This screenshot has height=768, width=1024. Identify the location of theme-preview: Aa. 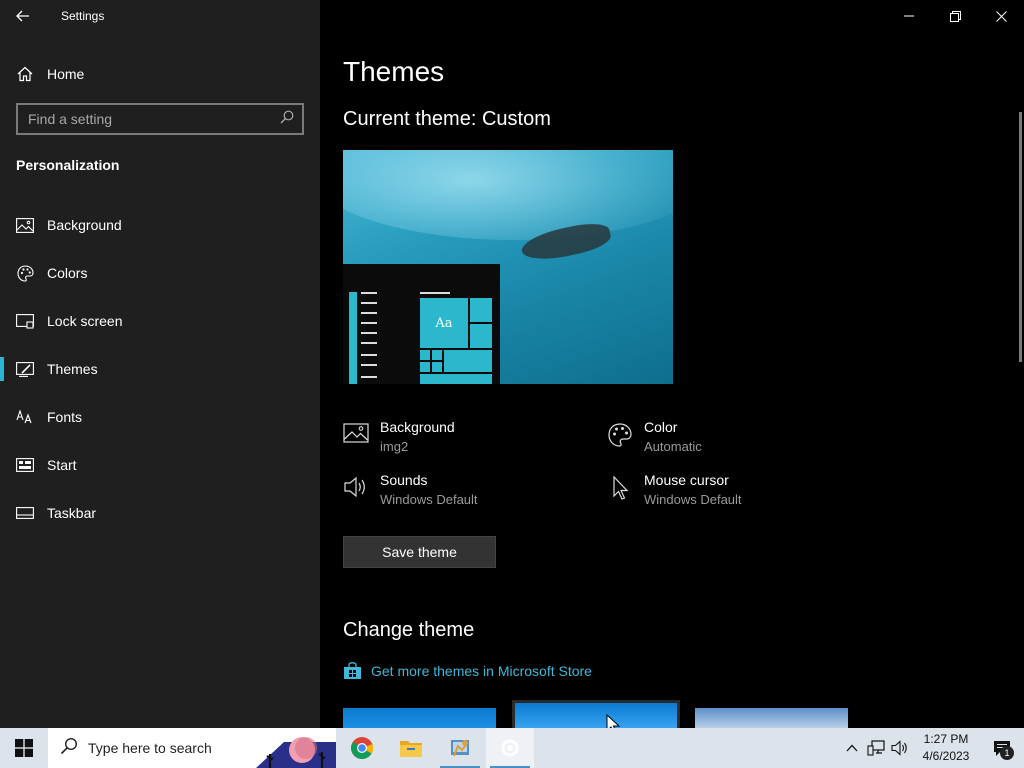
(508, 267).